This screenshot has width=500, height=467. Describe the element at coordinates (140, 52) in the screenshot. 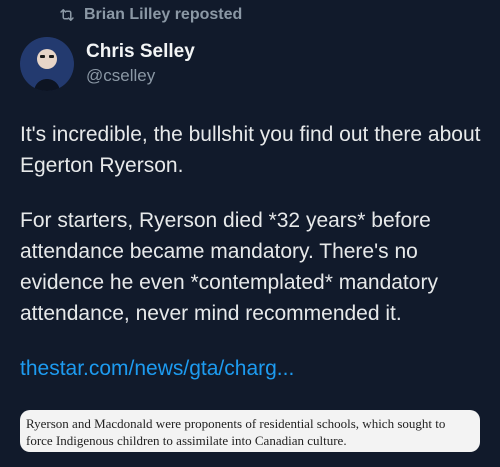

I see `author-name: Chris Selley` at that location.